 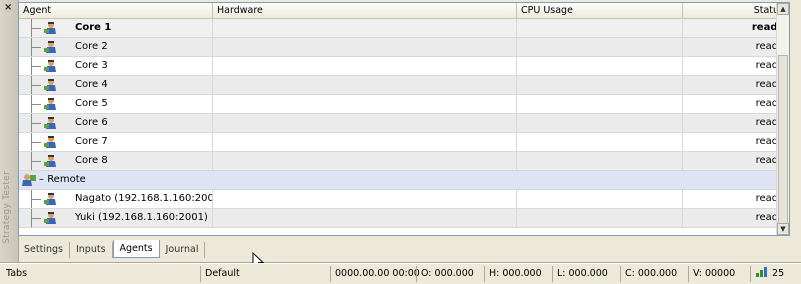 I want to click on agent-name: Core 2, so click(x=91, y=46).